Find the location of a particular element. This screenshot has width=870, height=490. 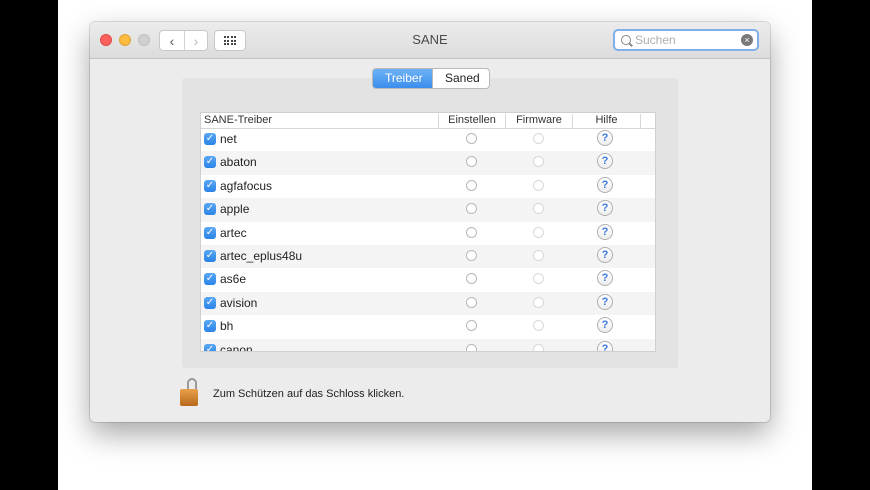

table-row: ✓ bh? is located at coordinates (428, 326).